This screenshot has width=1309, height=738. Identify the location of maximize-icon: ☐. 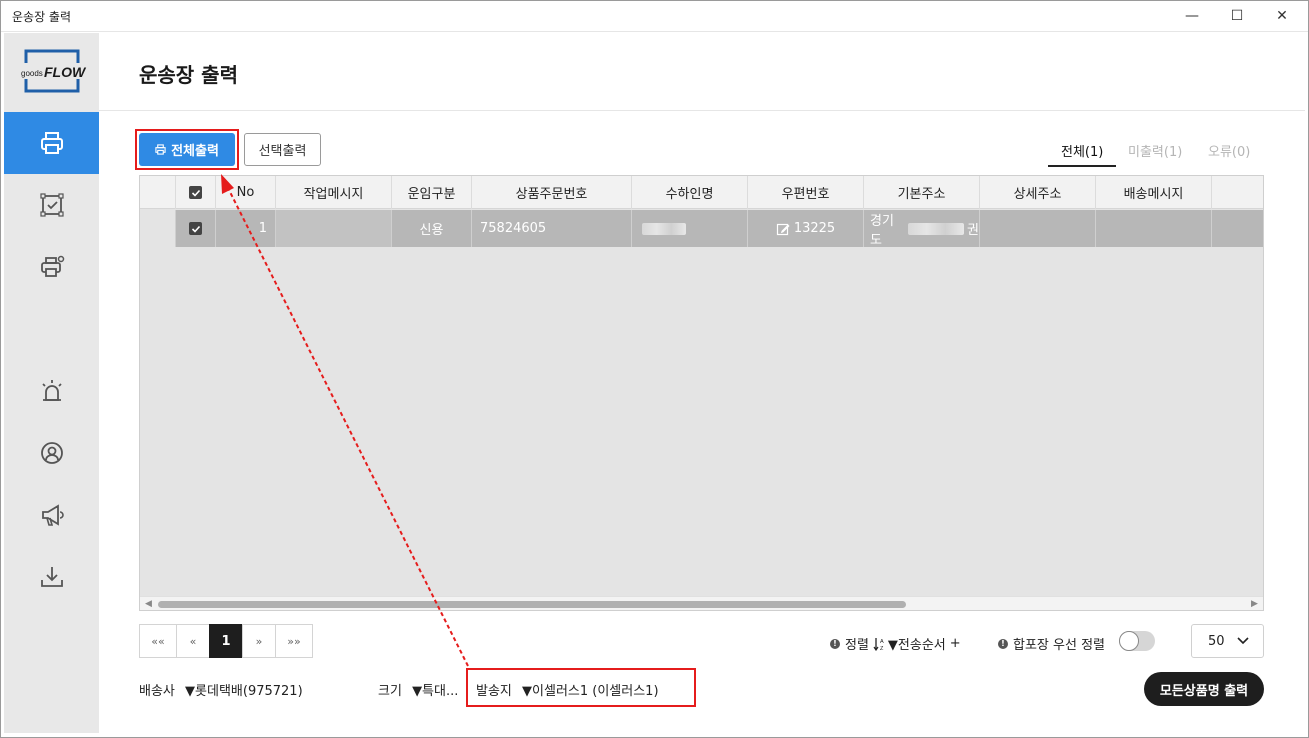
(1237, 16).